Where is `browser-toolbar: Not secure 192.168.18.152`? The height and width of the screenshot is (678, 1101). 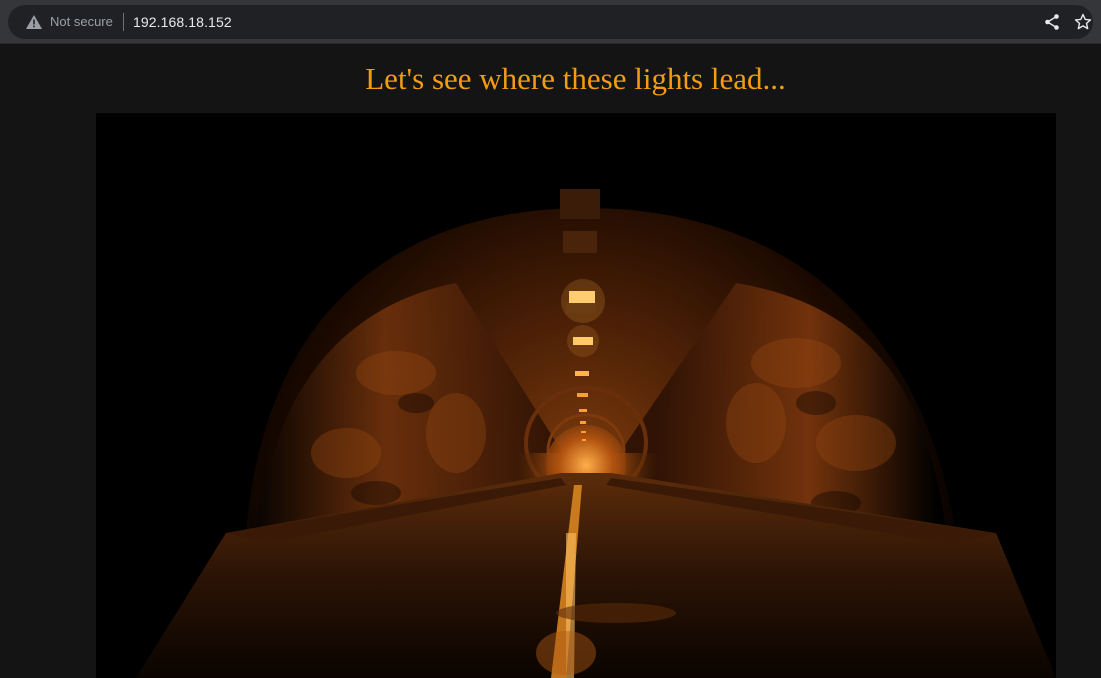 browser-toolbar: Not secure 192.168.18.152 is located at coordinates (550, 22).